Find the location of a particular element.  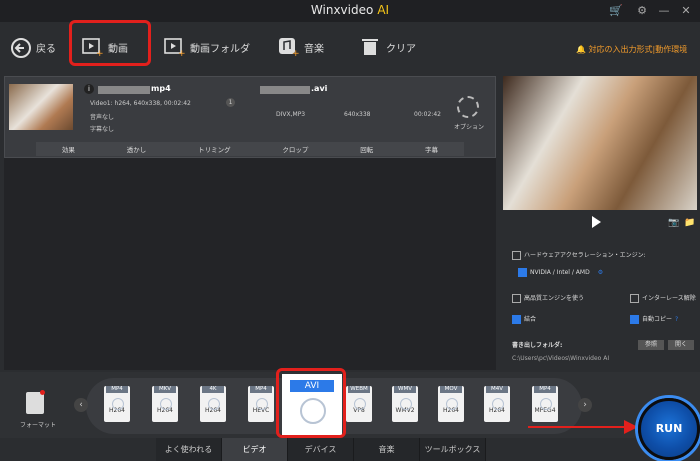

hq-engine-checkbox is located at coordinates (516, 298).